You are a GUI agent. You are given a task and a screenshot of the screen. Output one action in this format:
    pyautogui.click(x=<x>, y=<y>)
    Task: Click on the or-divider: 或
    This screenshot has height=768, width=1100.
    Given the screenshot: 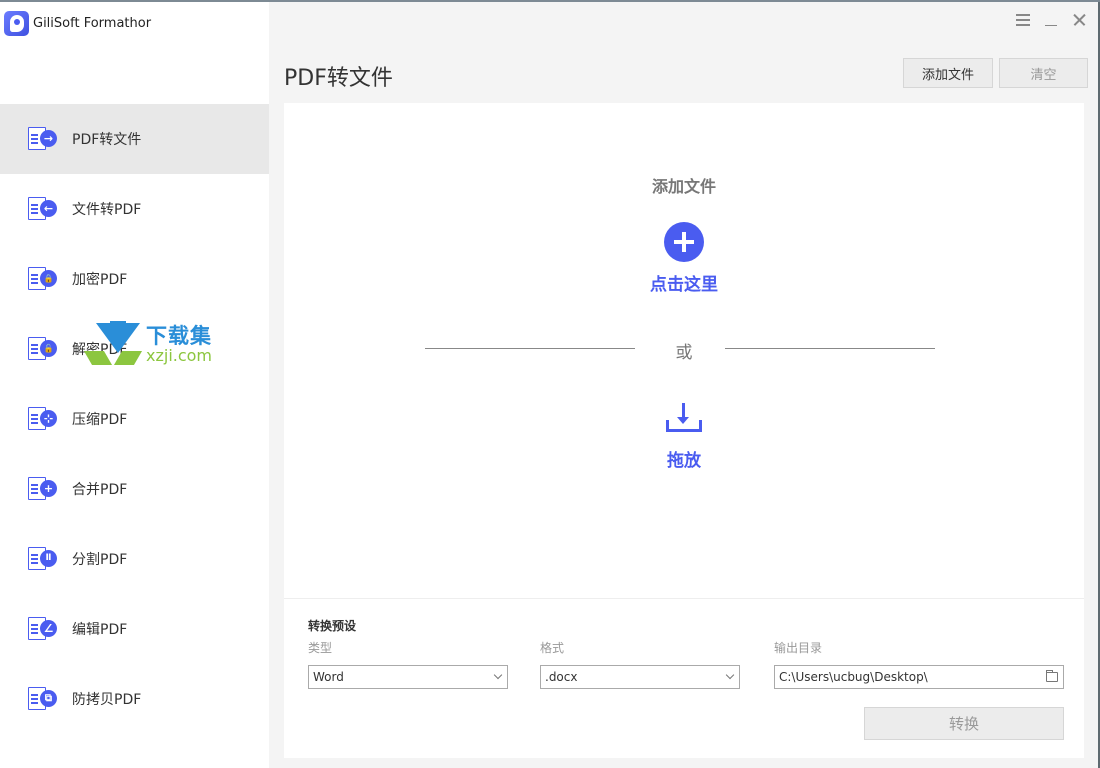 What is the action you would take?
    pyautogui.click(x=680, y=350)
    